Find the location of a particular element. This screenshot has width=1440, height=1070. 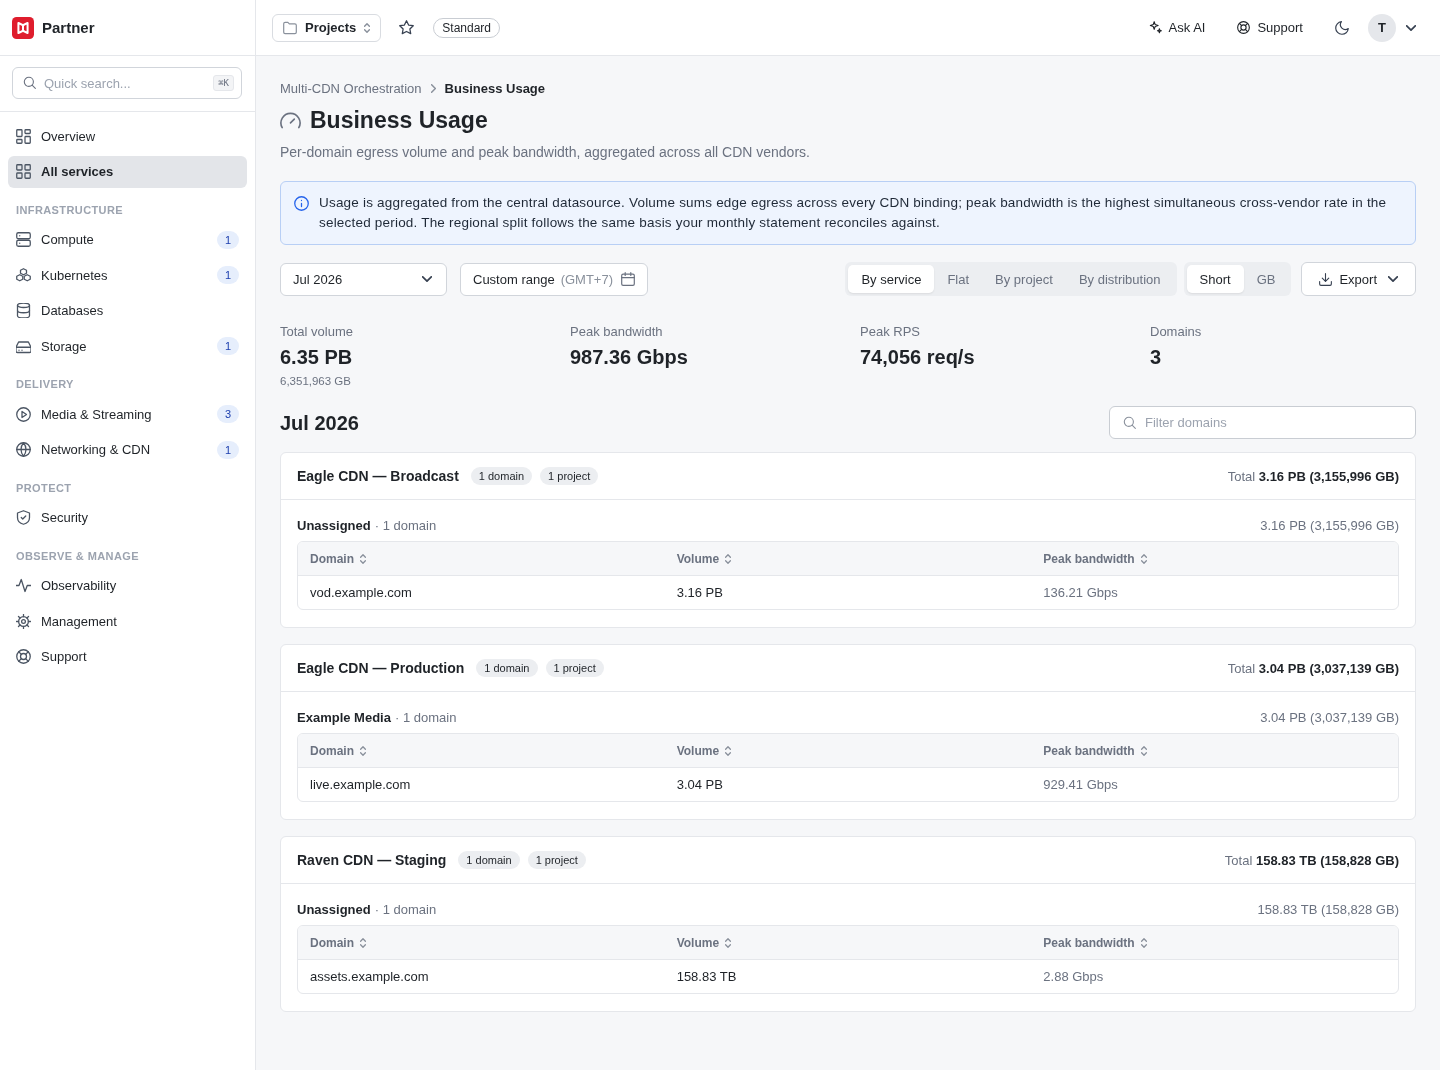

nav-item: Observability is located at coordinates (127, 585).